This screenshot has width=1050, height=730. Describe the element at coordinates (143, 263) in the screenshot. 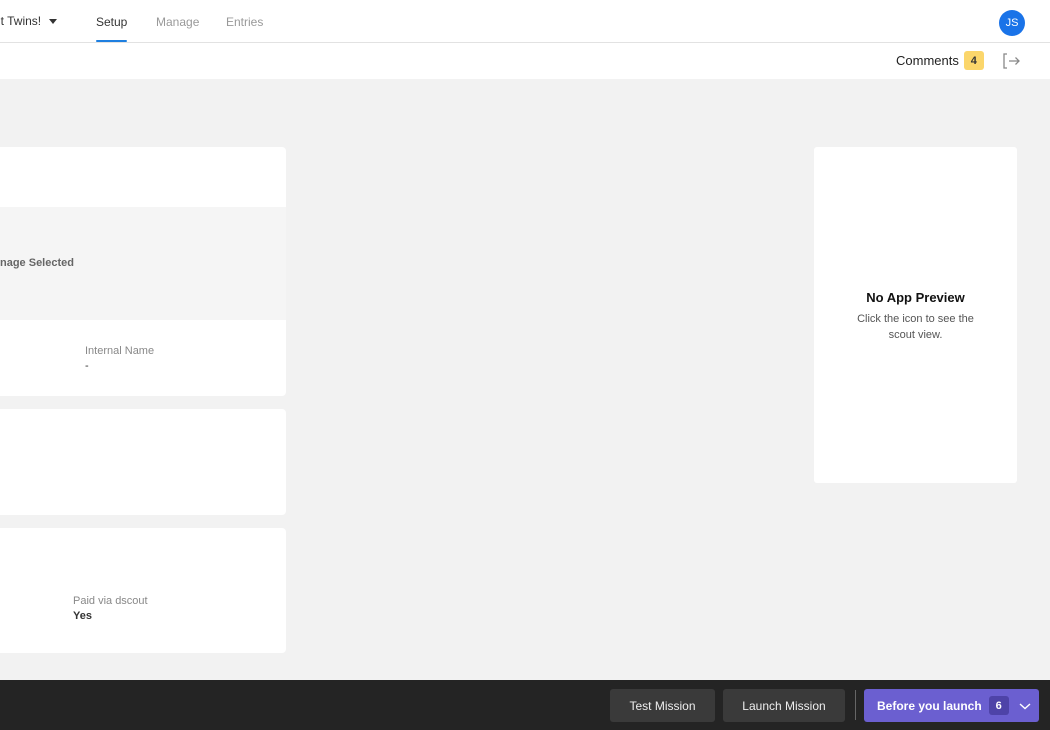

I see `image-placeholder: nage Selected` at that location.